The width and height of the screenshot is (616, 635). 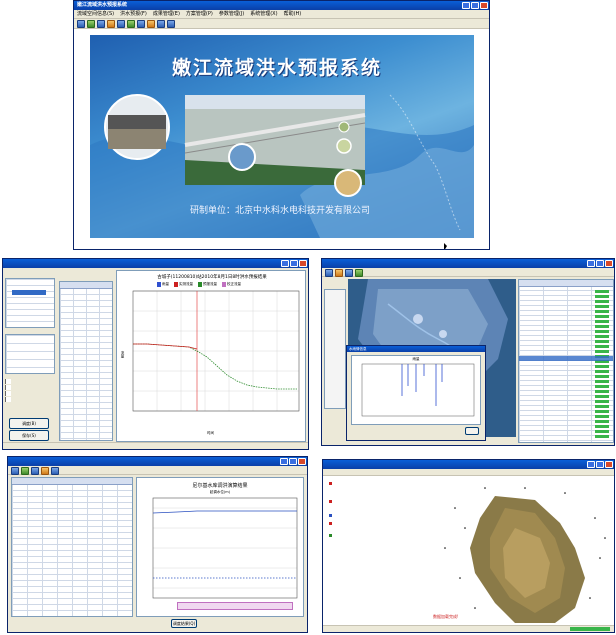 I want to click on param-list, so click(x=30, y=354).